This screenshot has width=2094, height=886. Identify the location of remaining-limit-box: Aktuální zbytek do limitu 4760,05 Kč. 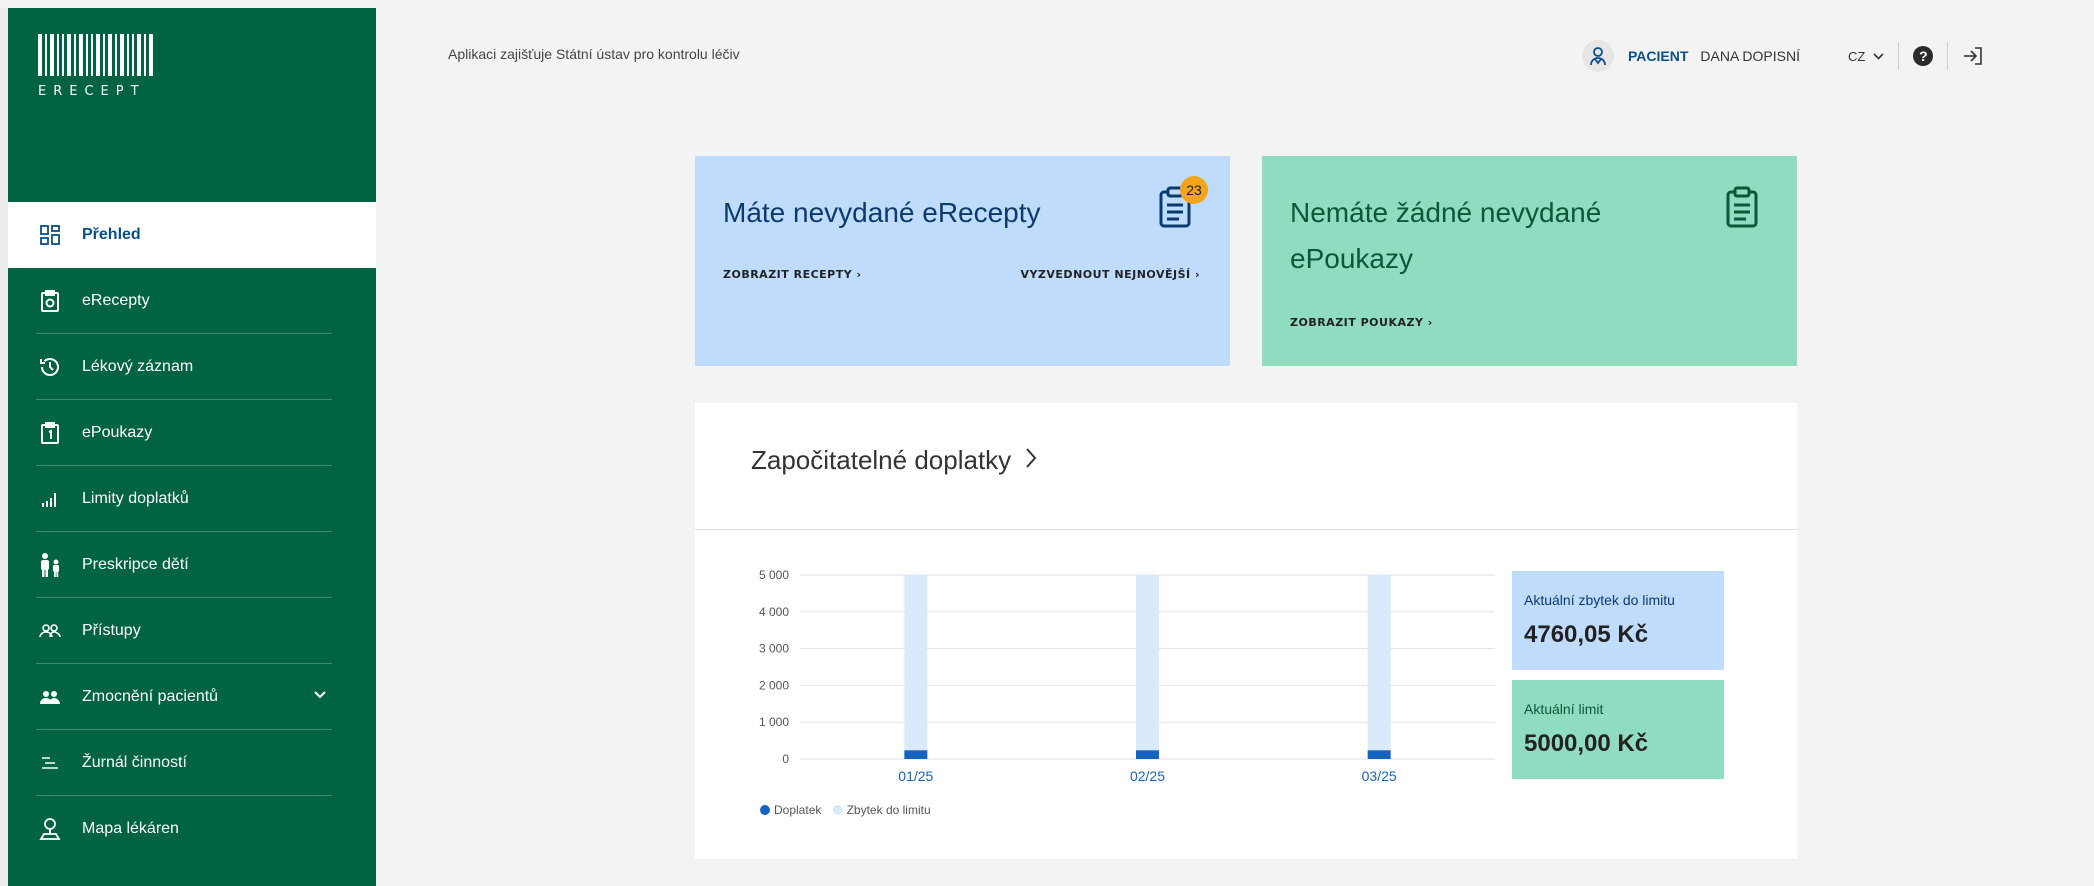
(1618, 620).